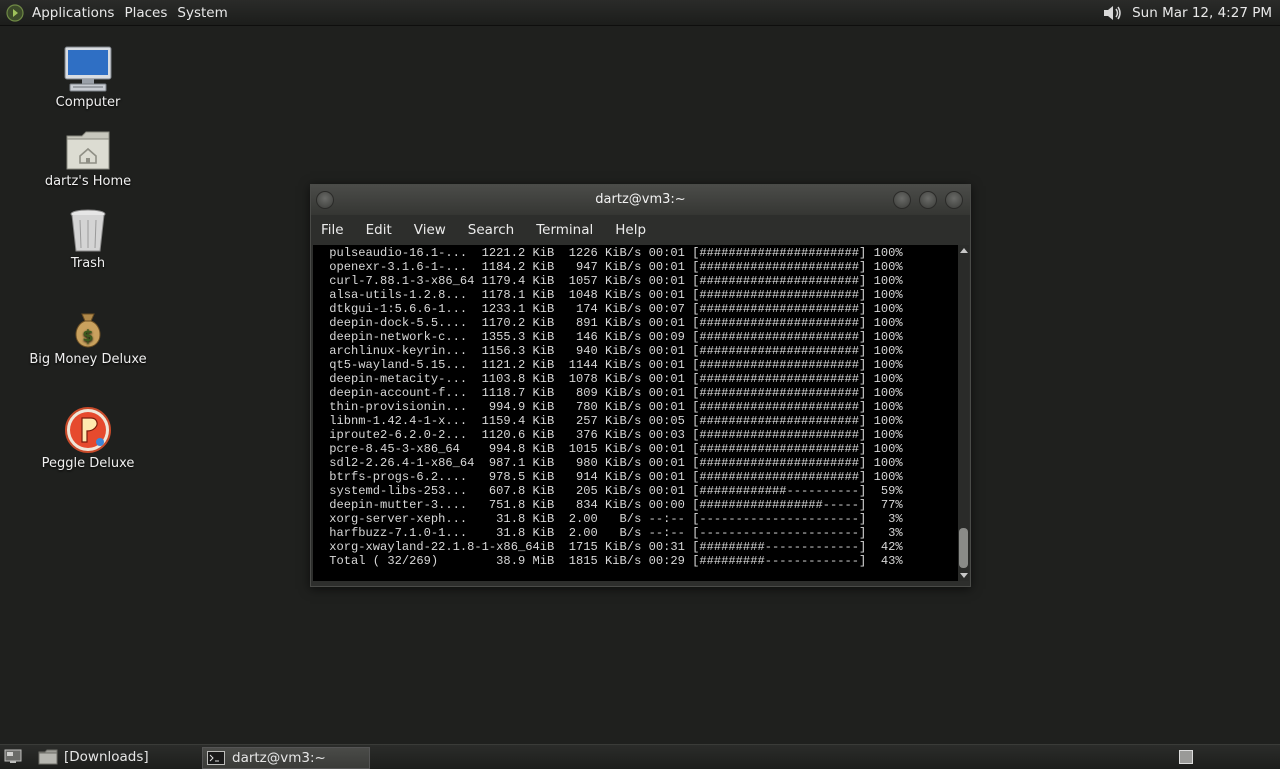 Image resolution: width=1280 pixels, height=769 pixels. I want to click on taskbar-item-downloads: [Downloads], so click(116, 757).